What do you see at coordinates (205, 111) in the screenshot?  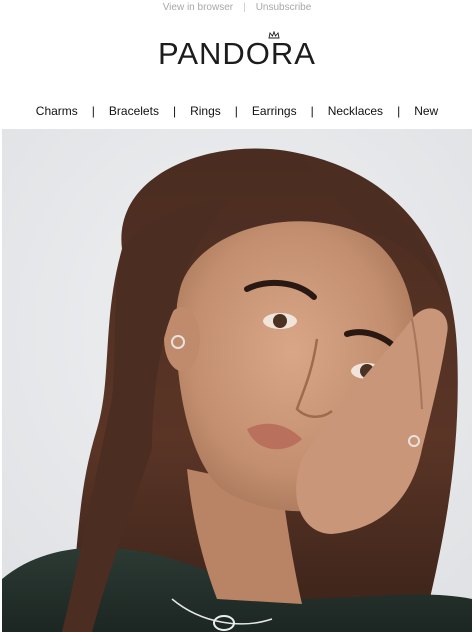 I see `nav-item-rings: Rings` at bounding box center [205, 111].